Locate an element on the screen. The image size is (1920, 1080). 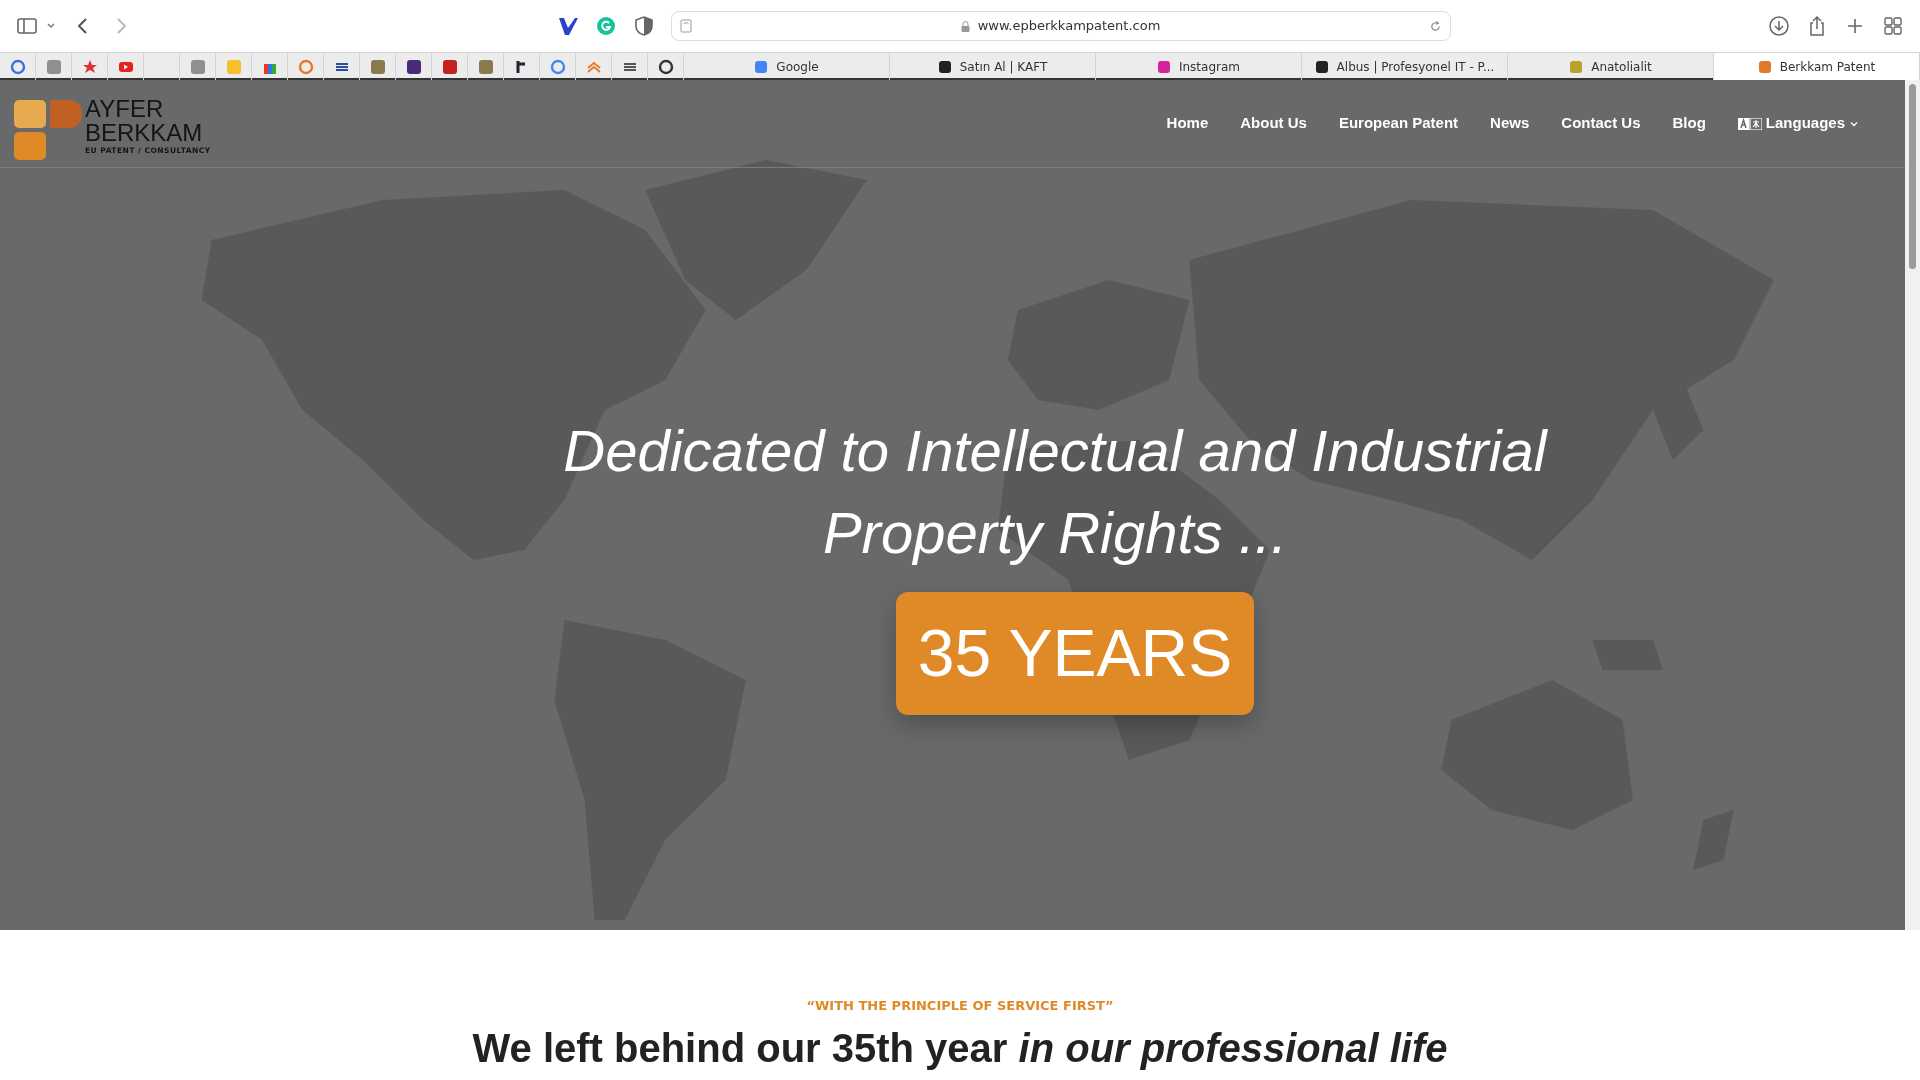
page-icon is located at coordinates (686, 26).